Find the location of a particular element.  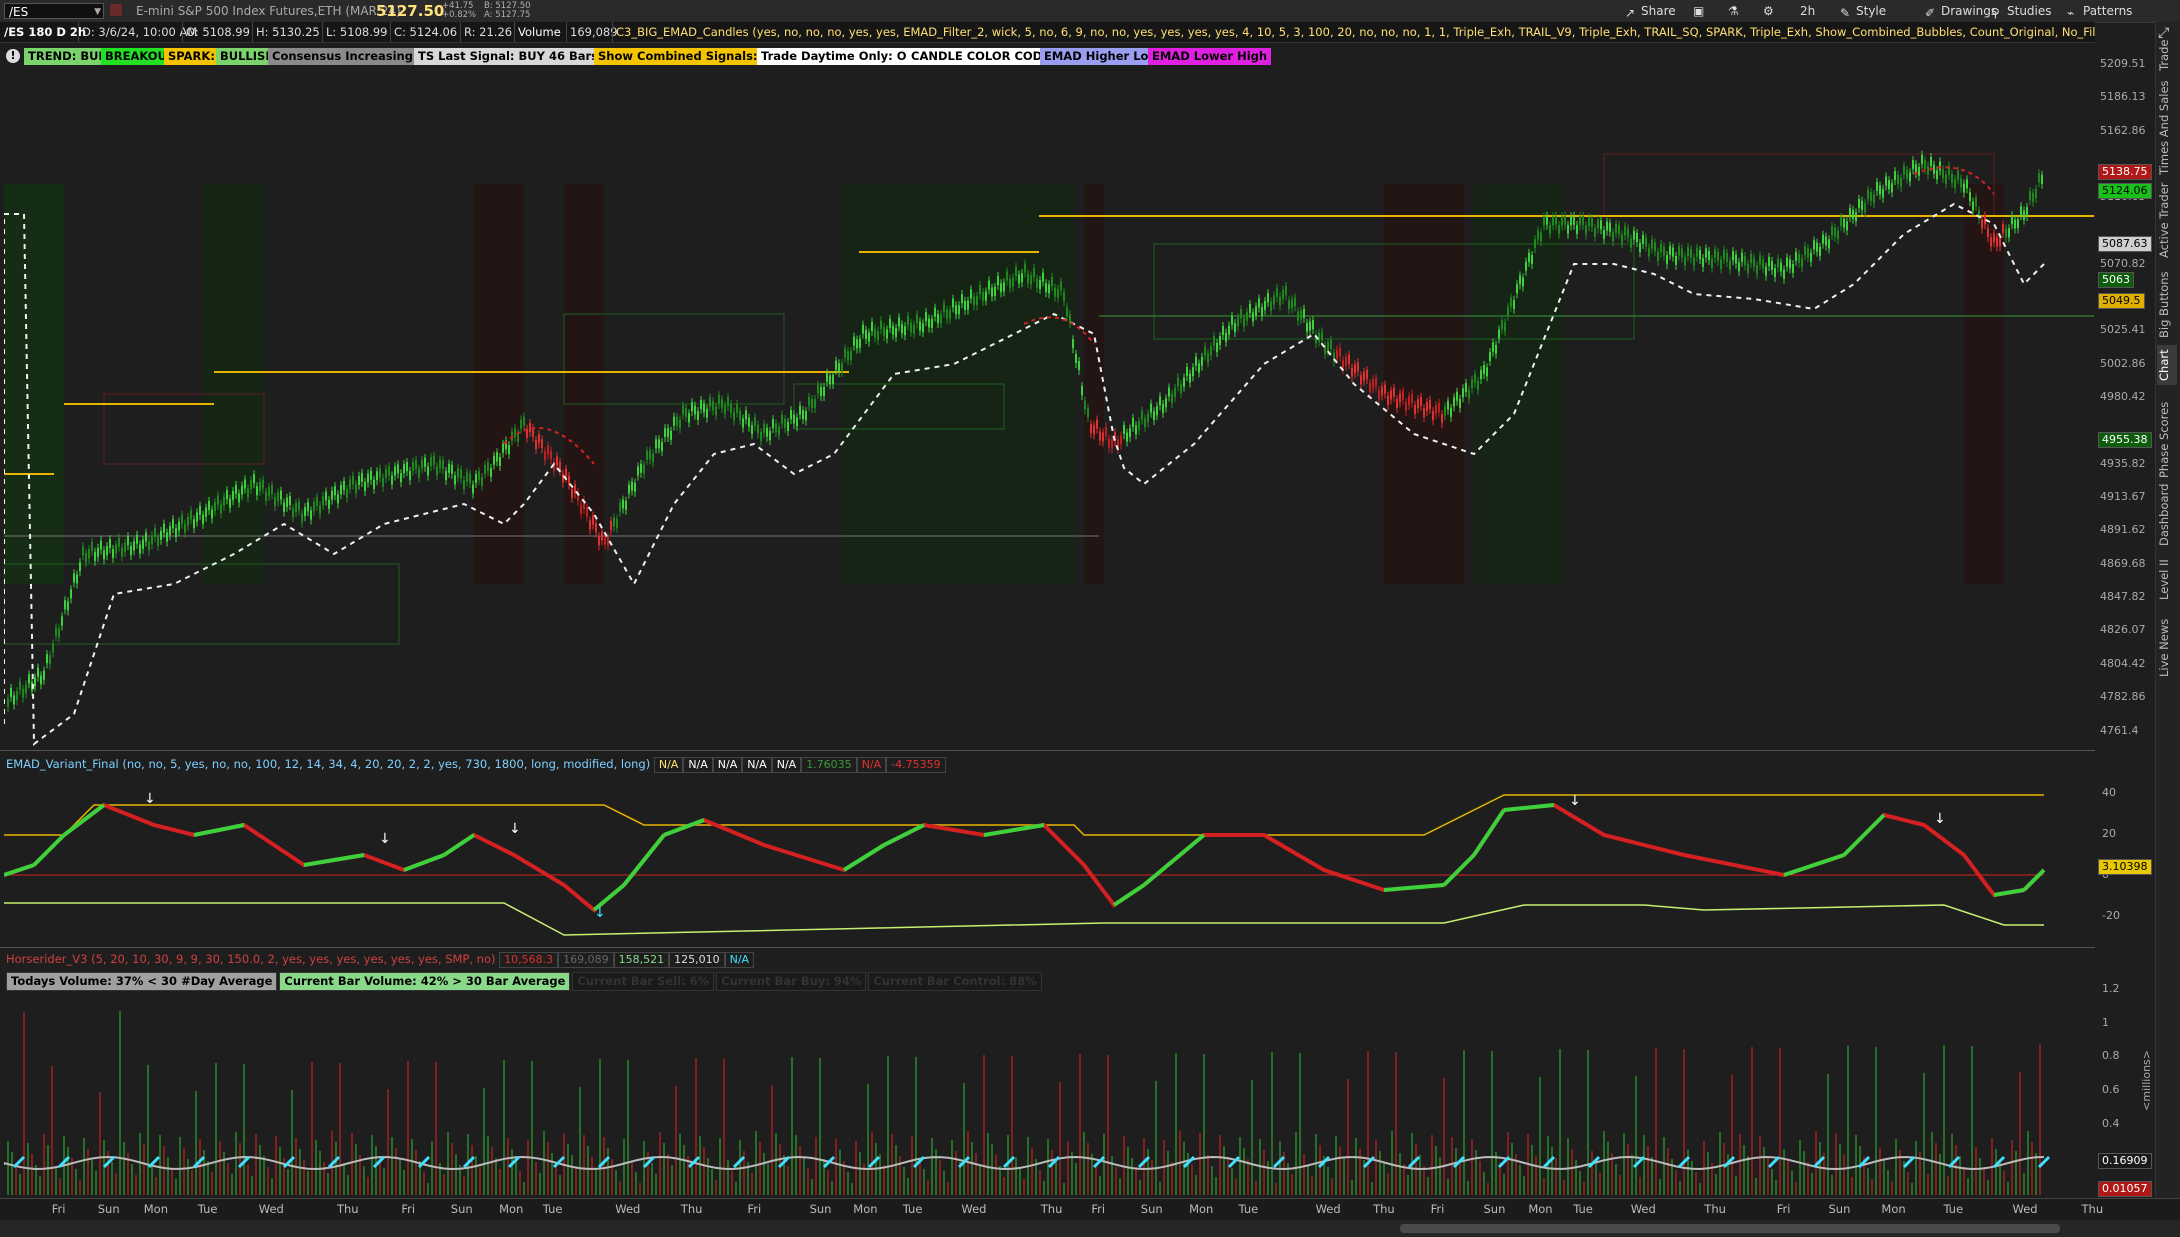

side-tab-chart: Chart is located at coordinates (2167, 365).